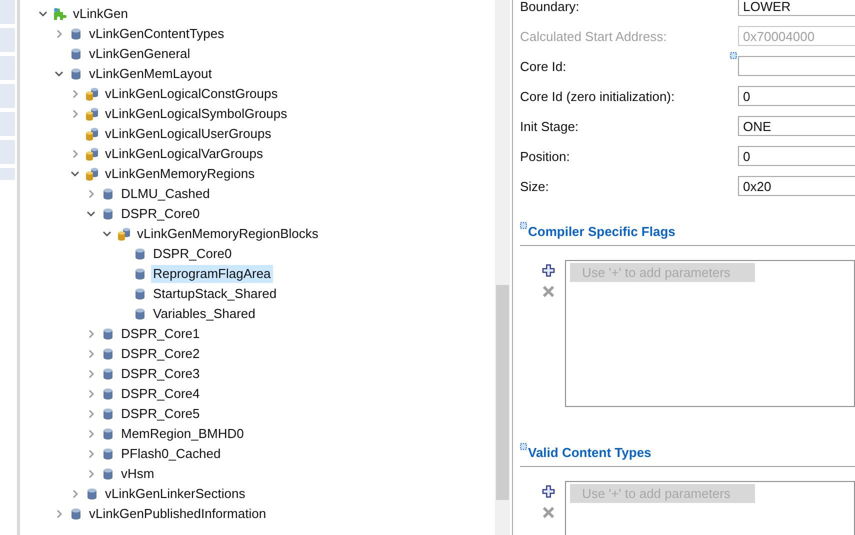 The width and height of the screenshot is (855, 535). I want to click on tree-item: vLinkGen, so click(100, 14).